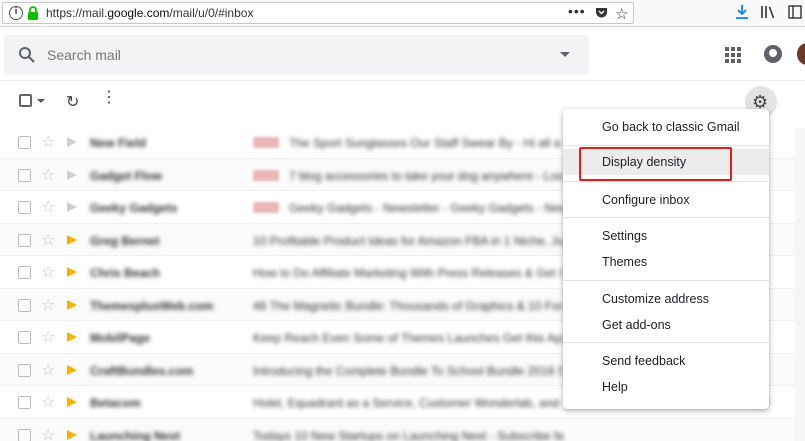  Describe the element at coordinates (125, 273) in the screenshot. I see `email-sender: Chris Beach` at that location.